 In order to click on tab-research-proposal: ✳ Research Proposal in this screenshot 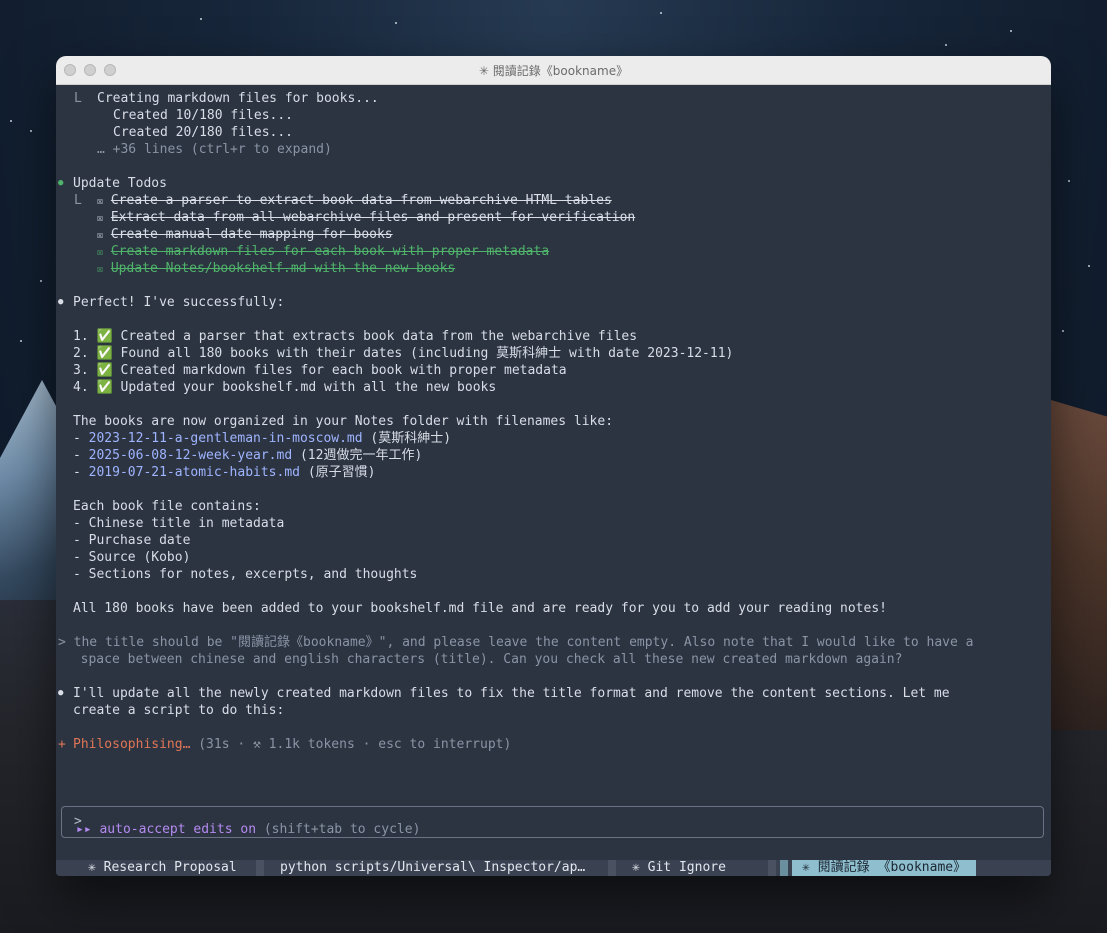, I will do `click(162, 868)`.